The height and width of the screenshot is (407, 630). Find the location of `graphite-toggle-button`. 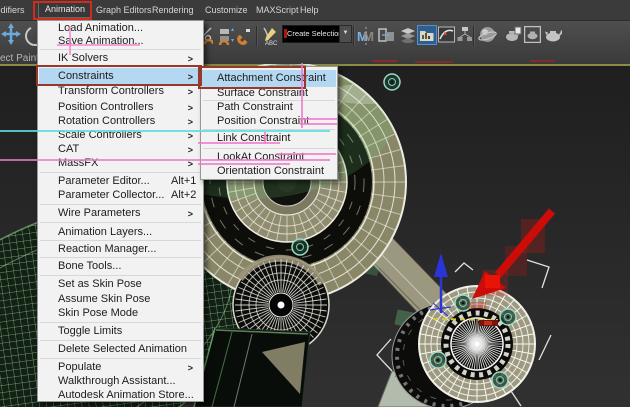

graphite-toggle-button is located at coordinates (427, 35).